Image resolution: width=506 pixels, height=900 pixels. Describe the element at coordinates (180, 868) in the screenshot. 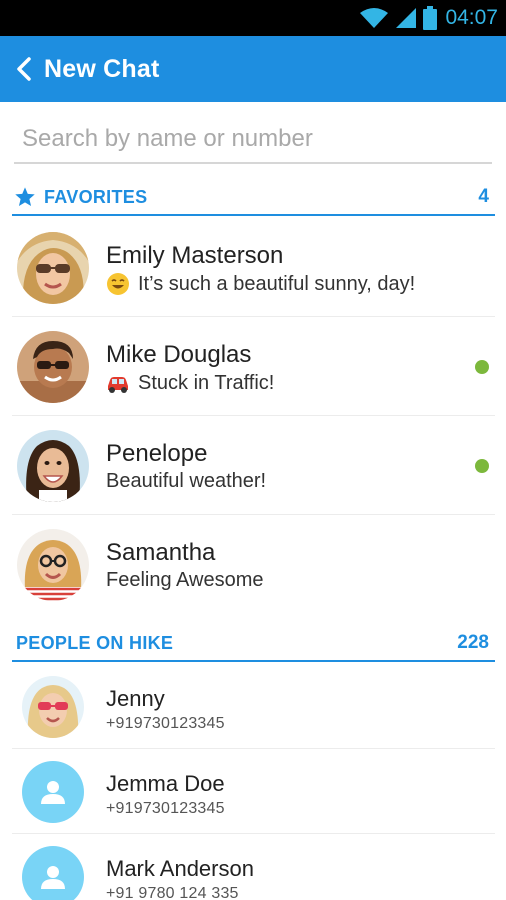

I see `contact-name: Mark Anderson` at that location.